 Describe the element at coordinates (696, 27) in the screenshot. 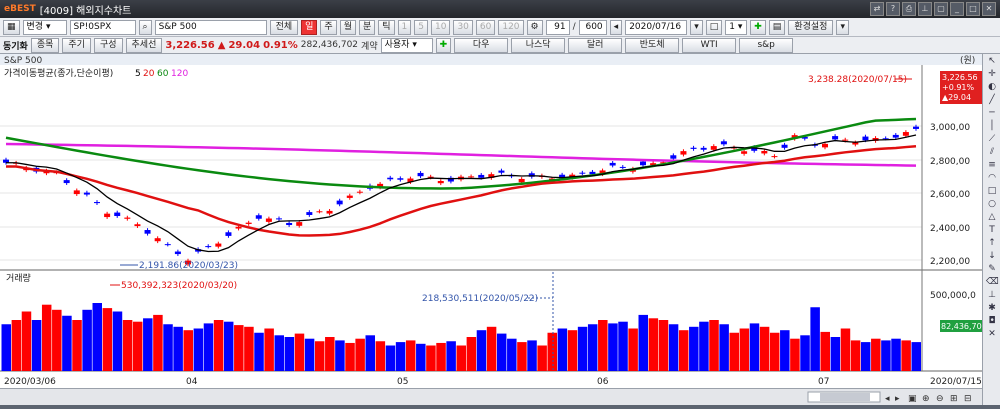

I see `calendar-icon: ▾` at that location.